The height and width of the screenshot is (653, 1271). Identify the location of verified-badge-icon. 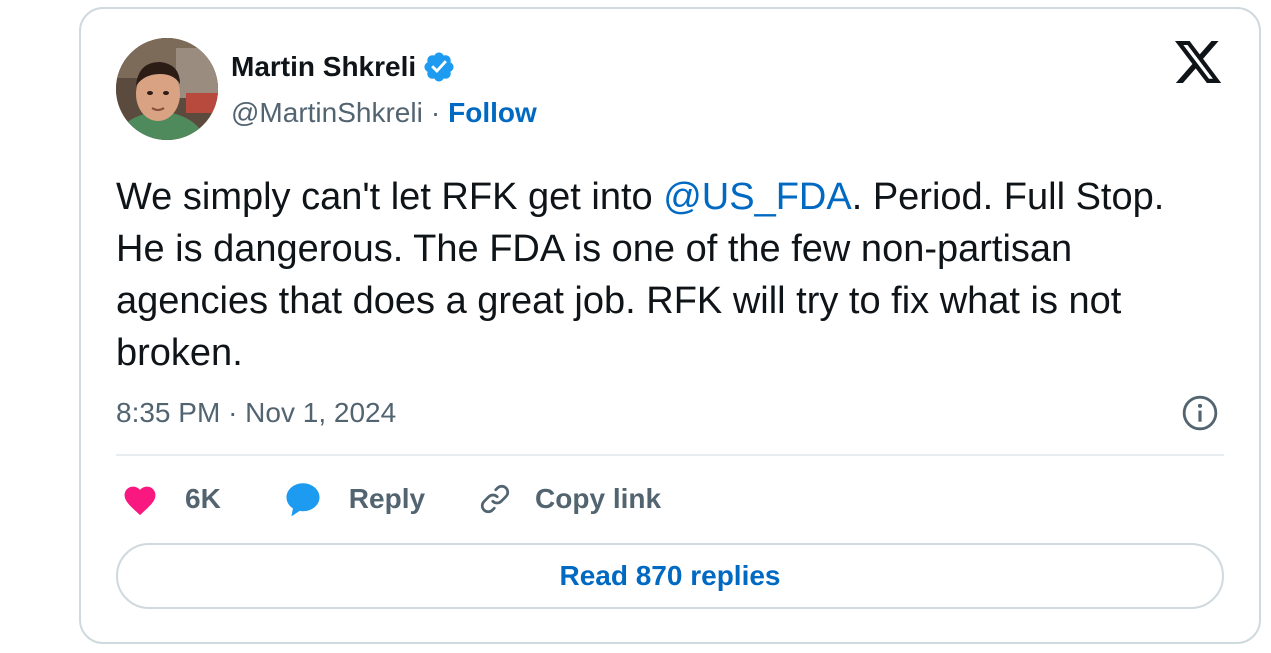
(439, 67).